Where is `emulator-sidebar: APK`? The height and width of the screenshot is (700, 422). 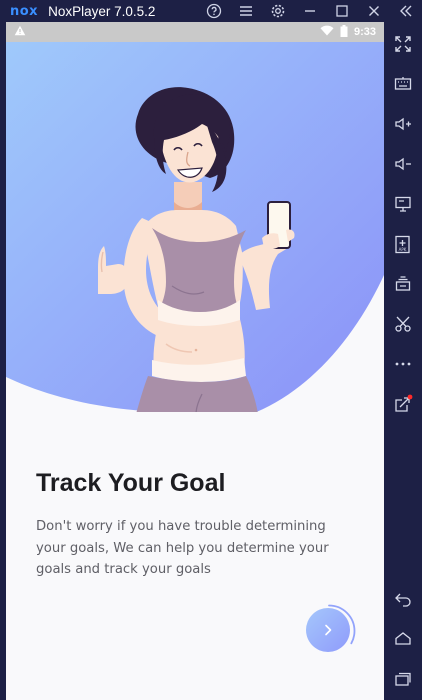 emulator-sidebar: APK is located at coordinates (403, 361).